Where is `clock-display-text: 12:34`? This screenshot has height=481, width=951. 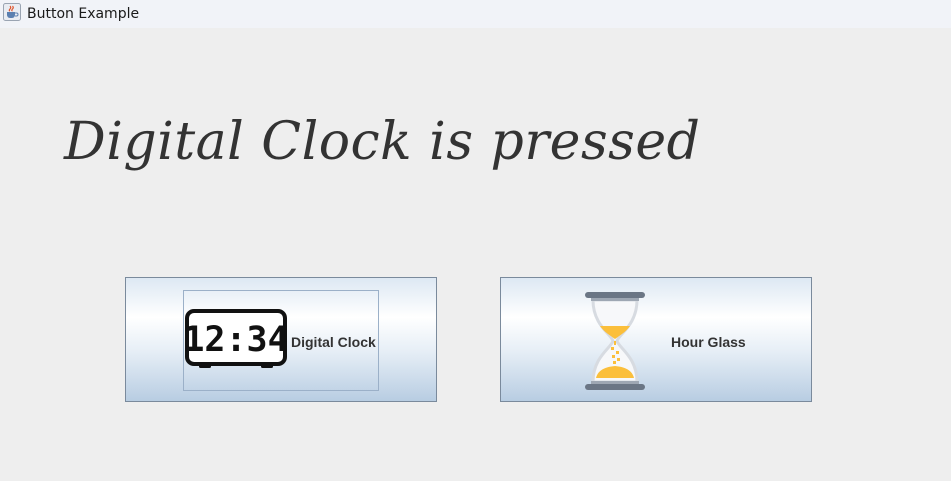 clock-display-text: 12:34 is located at coordinates (236, 340).